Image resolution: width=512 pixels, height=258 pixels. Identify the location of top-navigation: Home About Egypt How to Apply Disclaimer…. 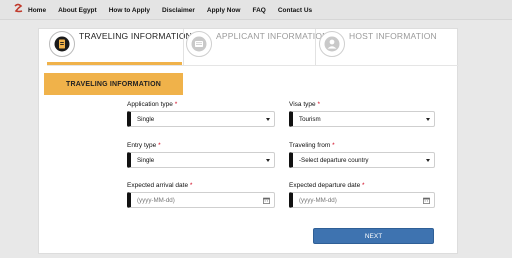
(256, 10).